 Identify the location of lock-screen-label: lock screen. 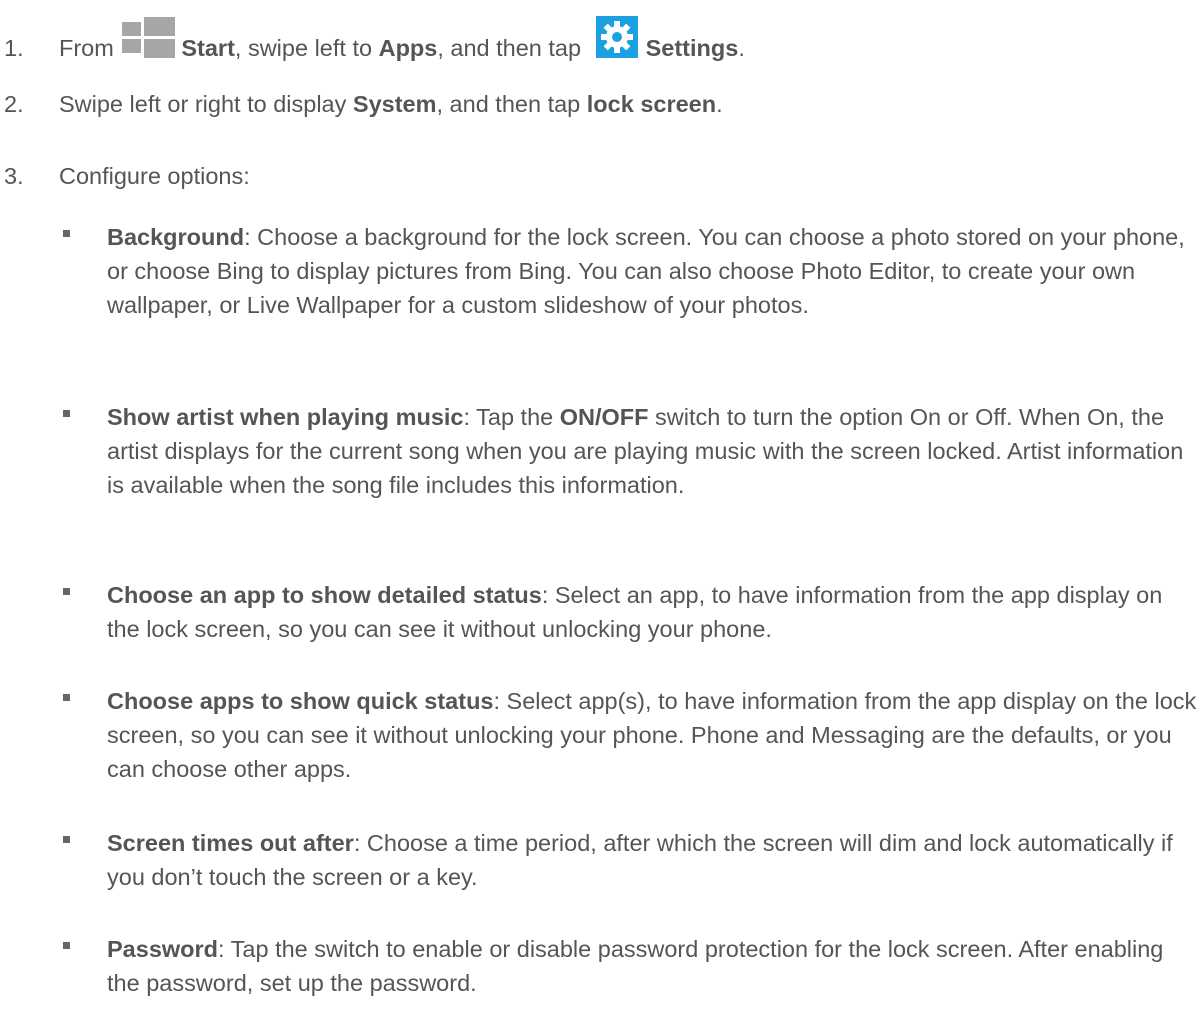
(651, 104).